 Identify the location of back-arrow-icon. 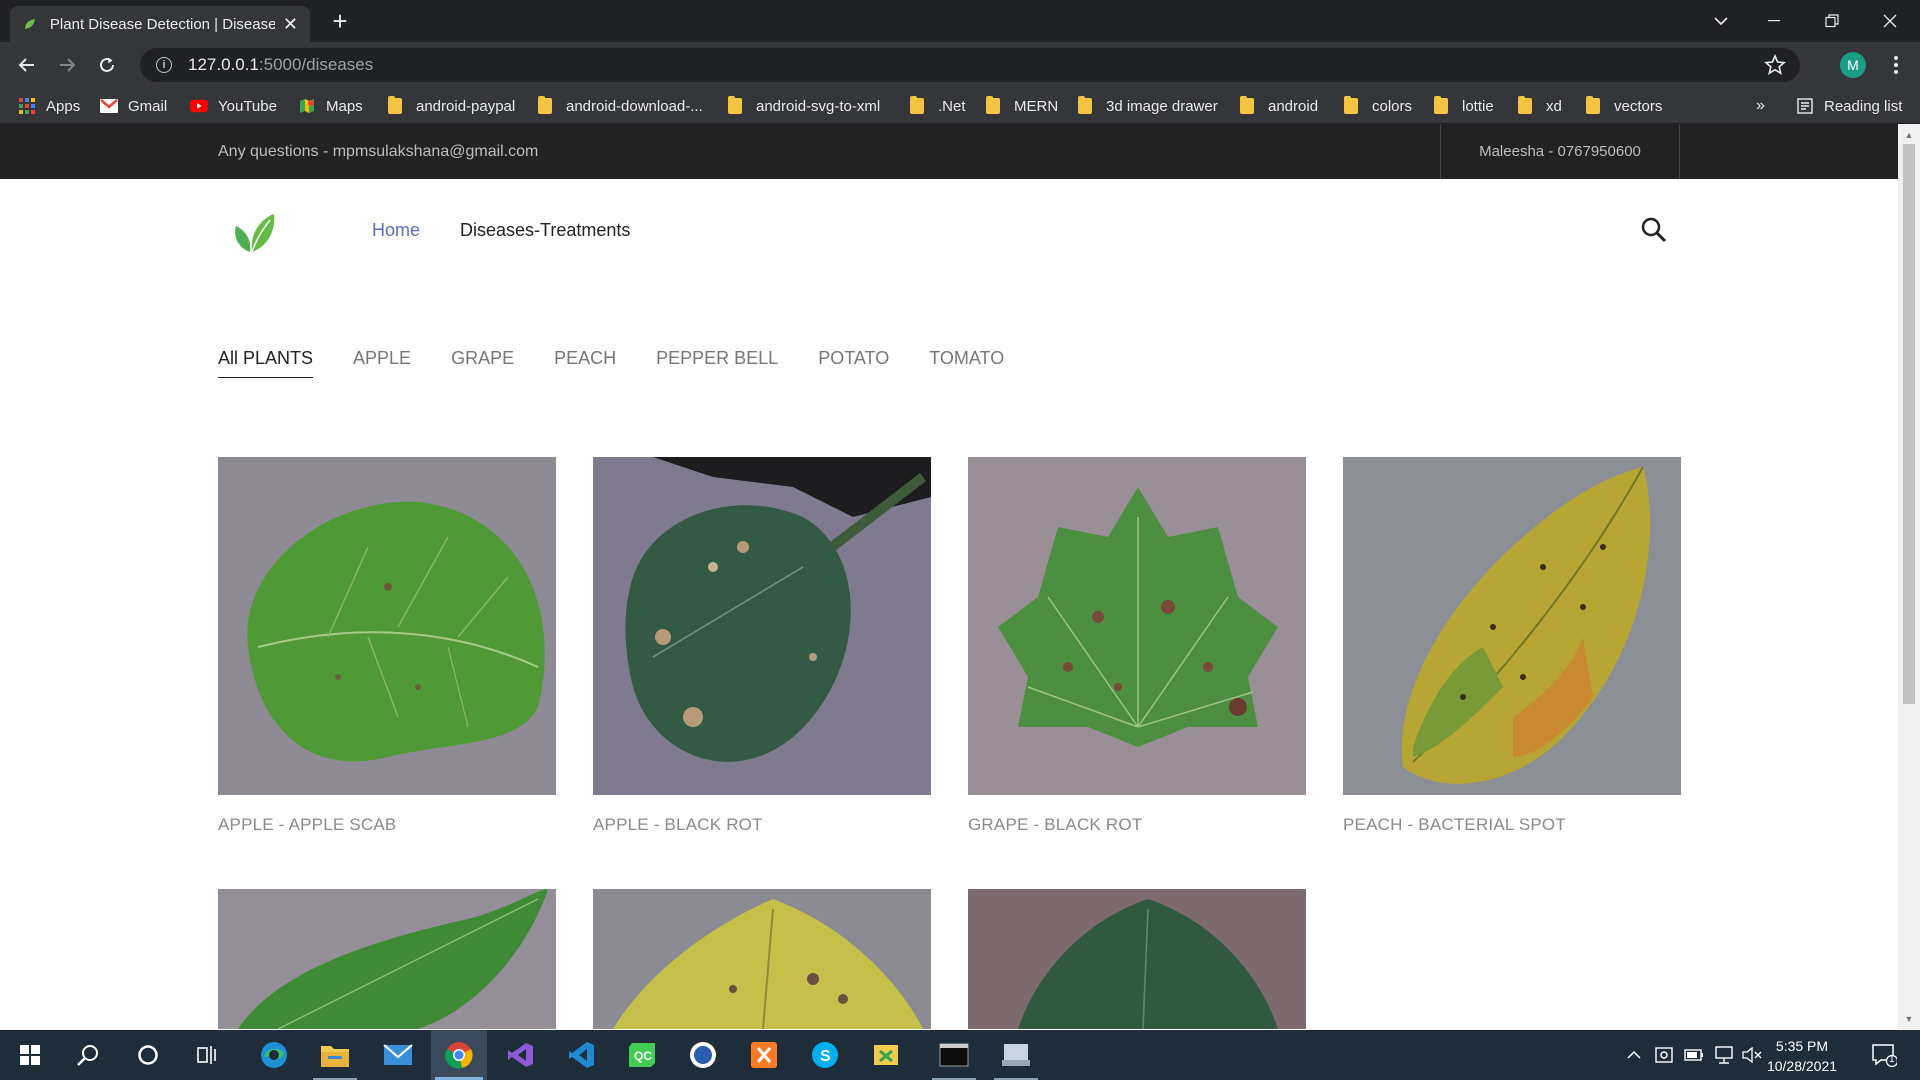
(27, 65).